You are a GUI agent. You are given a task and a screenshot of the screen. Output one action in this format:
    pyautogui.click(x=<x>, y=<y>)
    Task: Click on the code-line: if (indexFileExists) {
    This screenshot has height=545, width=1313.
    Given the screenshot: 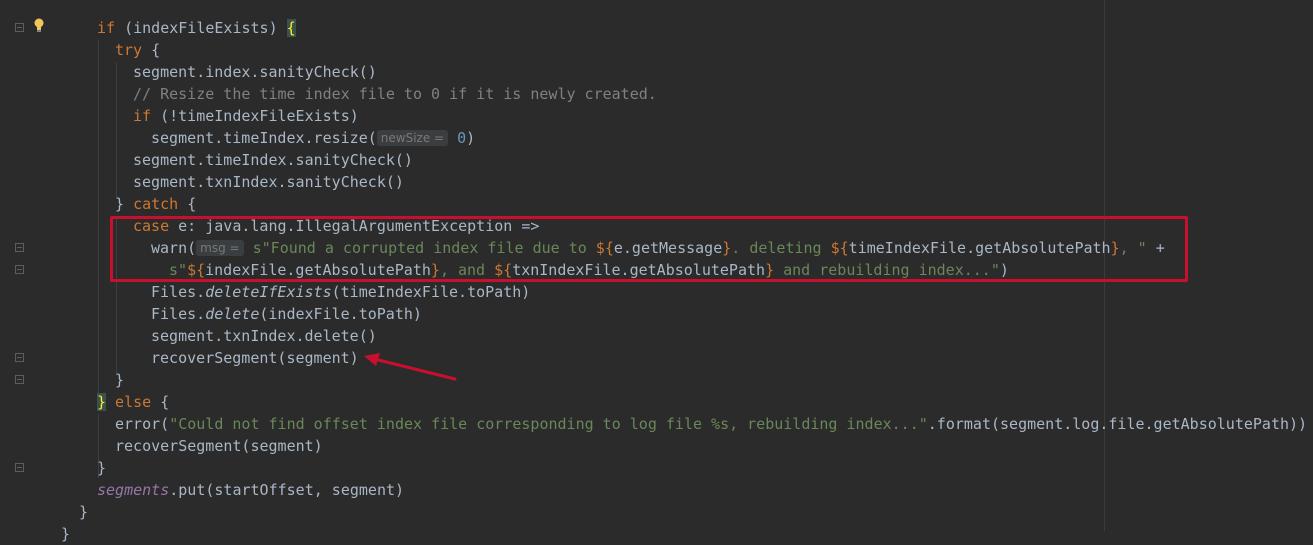 What is the action you would take?
    pyautogui.click(x=196, y=28)
    